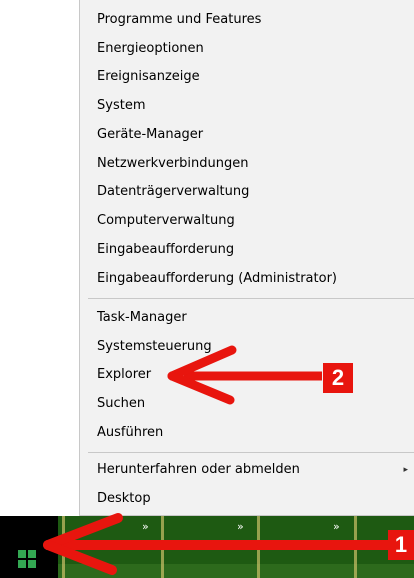  What do you see at coordinates (247, 347) in the screenshot?
I see `menu-item-control-panel: Systemsteuerung` at bounding box center [247, 347].